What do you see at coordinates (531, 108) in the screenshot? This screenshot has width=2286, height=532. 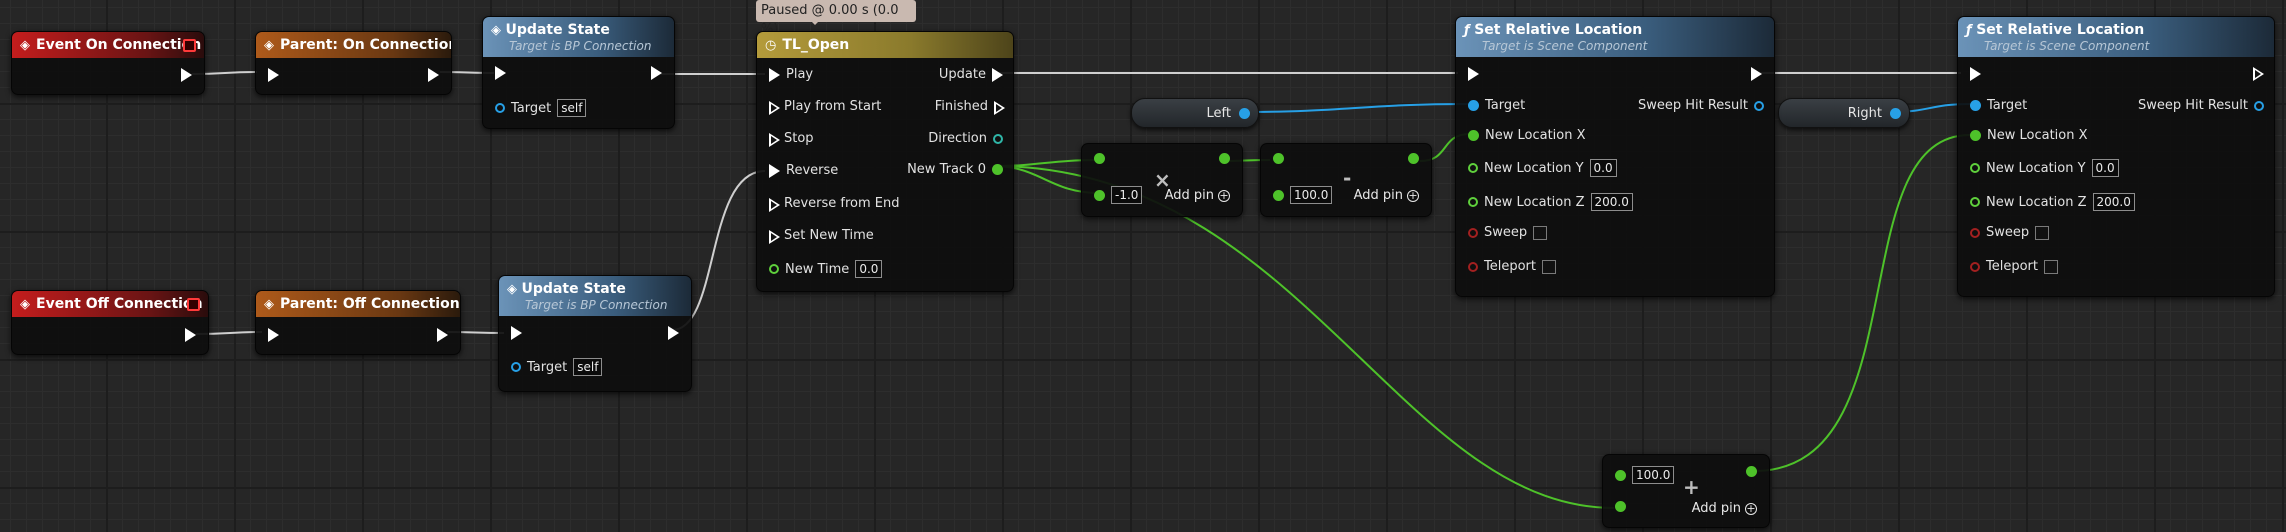 I see `pin-label: Target` at bounding box center [531, 108].